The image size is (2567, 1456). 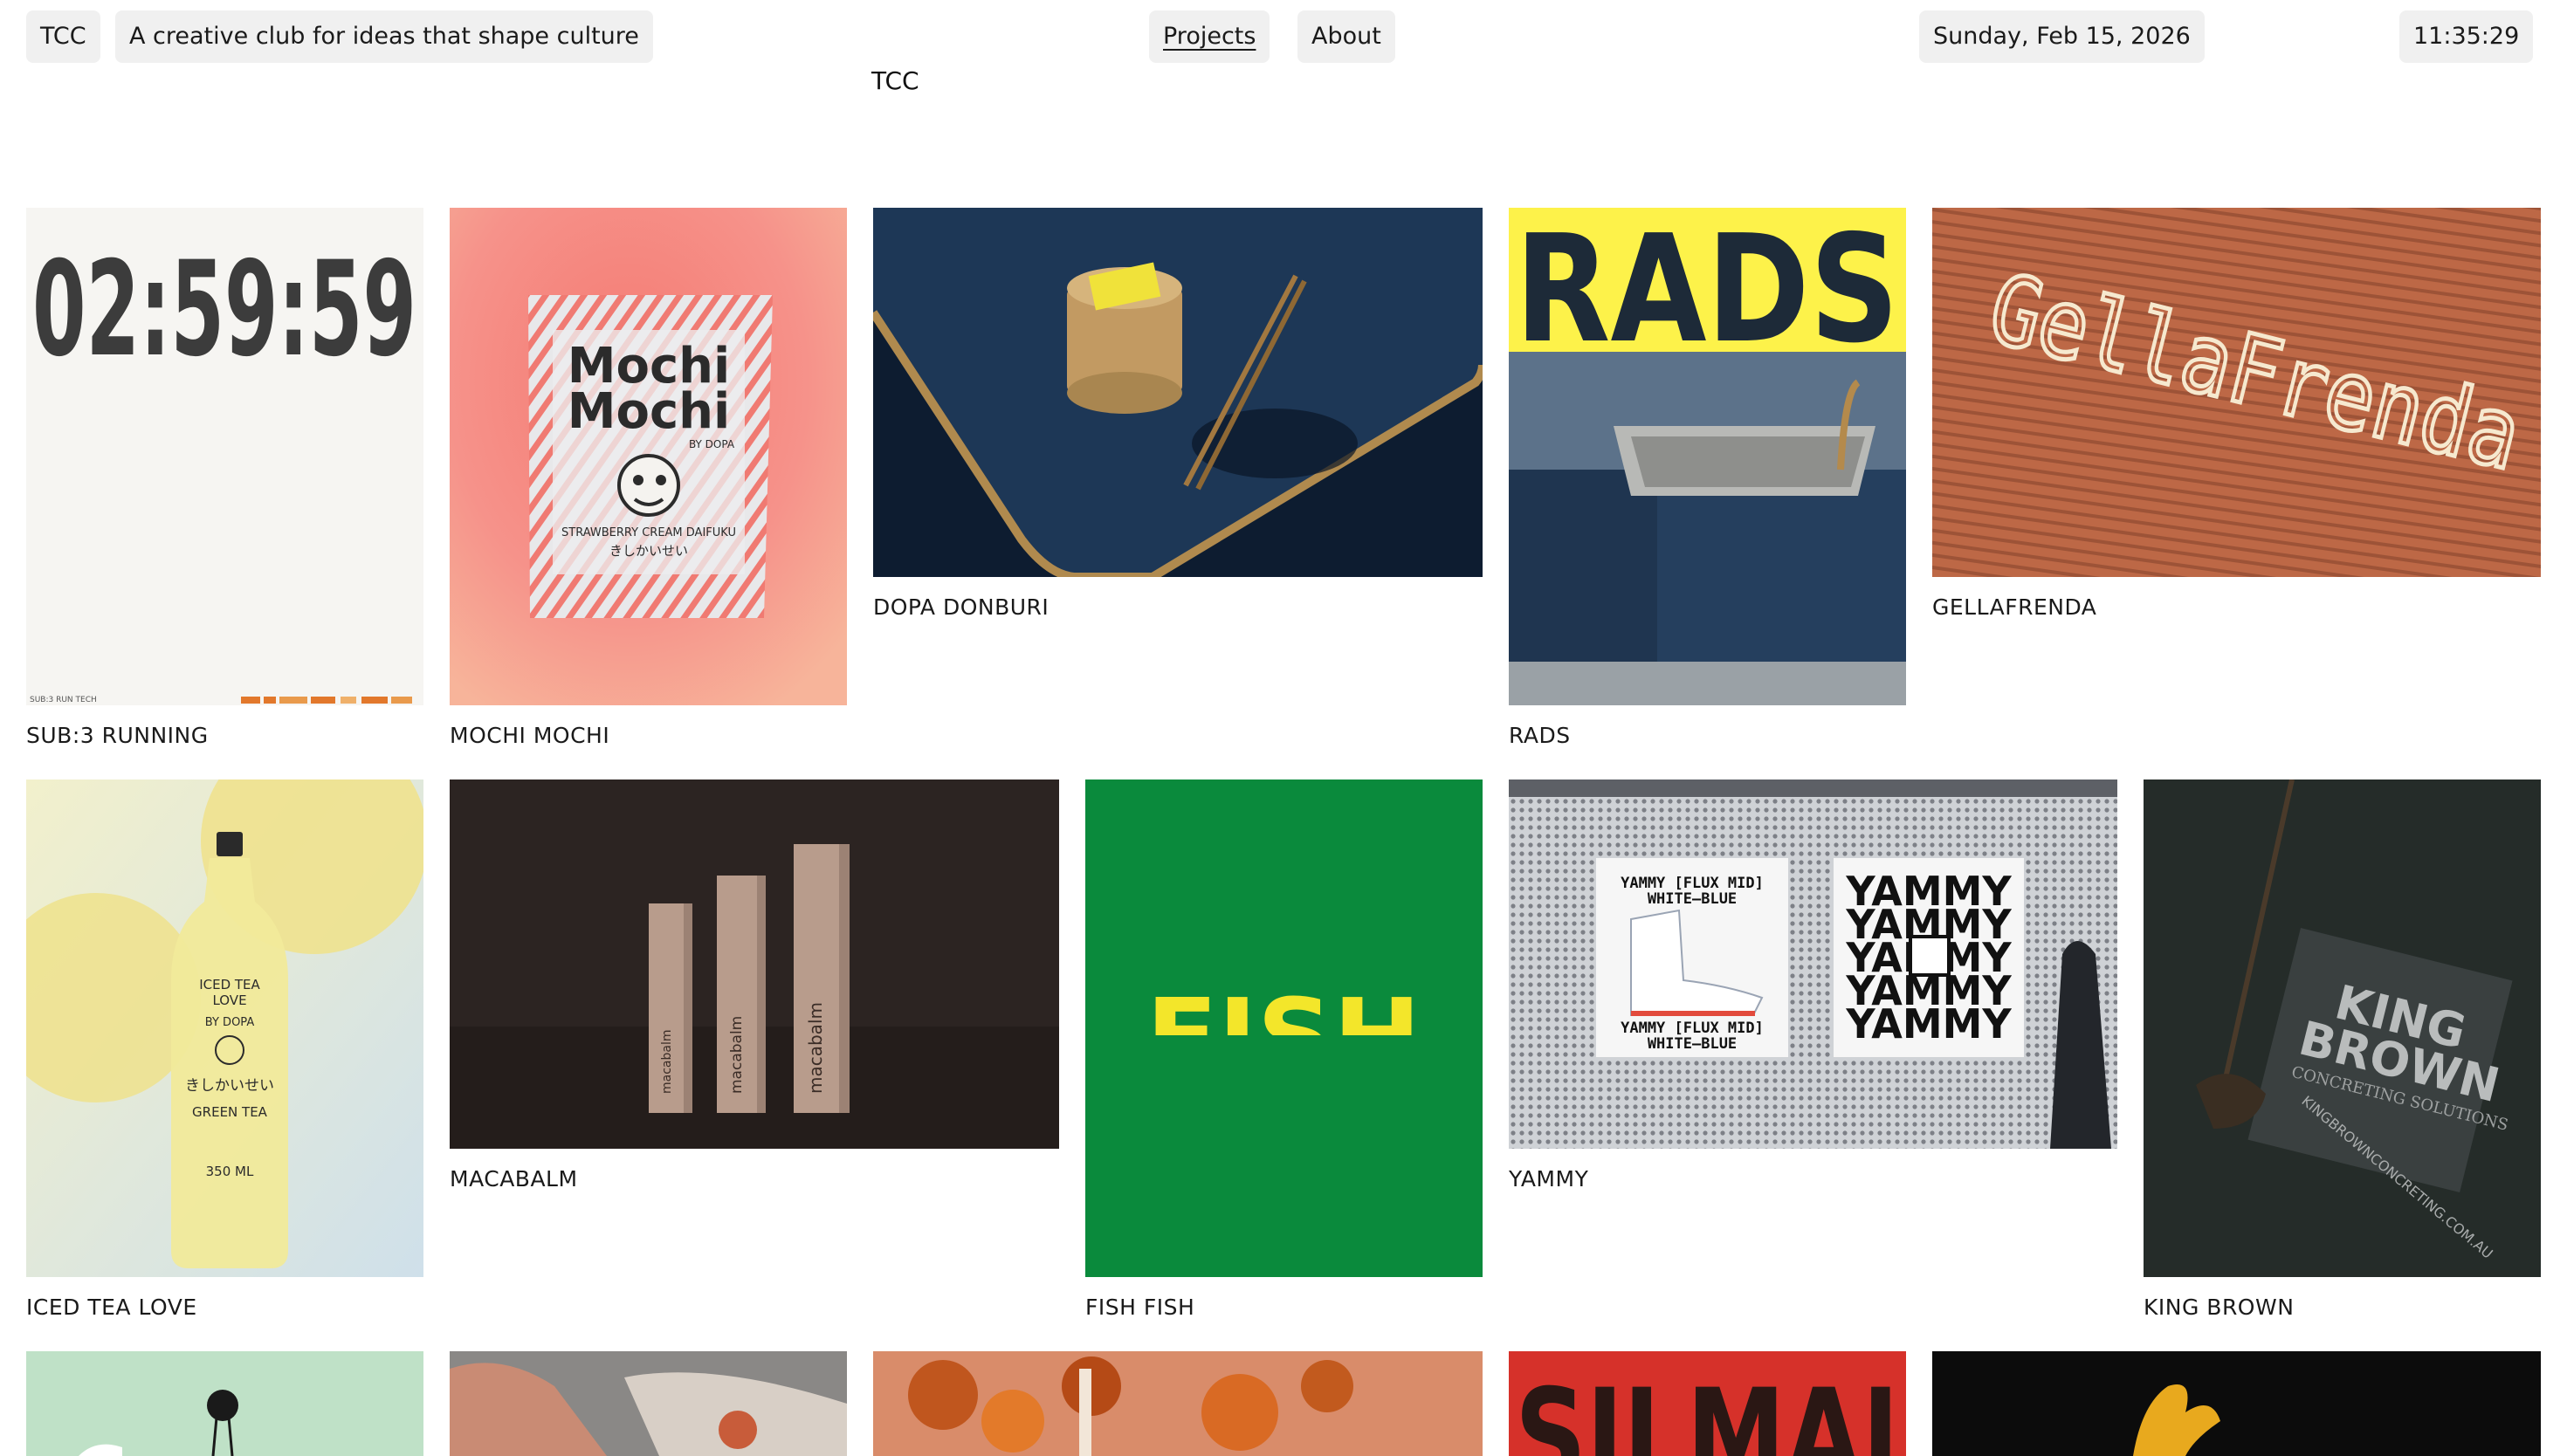 What do you see at coordinates (895, 80) in the screenshot?
I see `page-subtitle: TCC` at bounding box center [895, 80].